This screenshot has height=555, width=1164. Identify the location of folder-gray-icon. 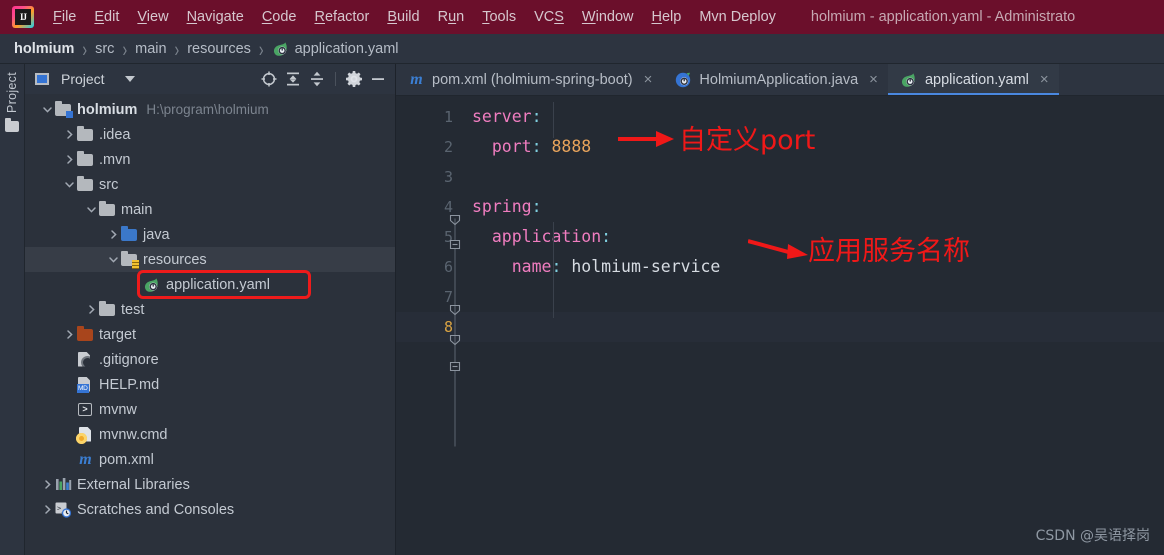
(85, 184).